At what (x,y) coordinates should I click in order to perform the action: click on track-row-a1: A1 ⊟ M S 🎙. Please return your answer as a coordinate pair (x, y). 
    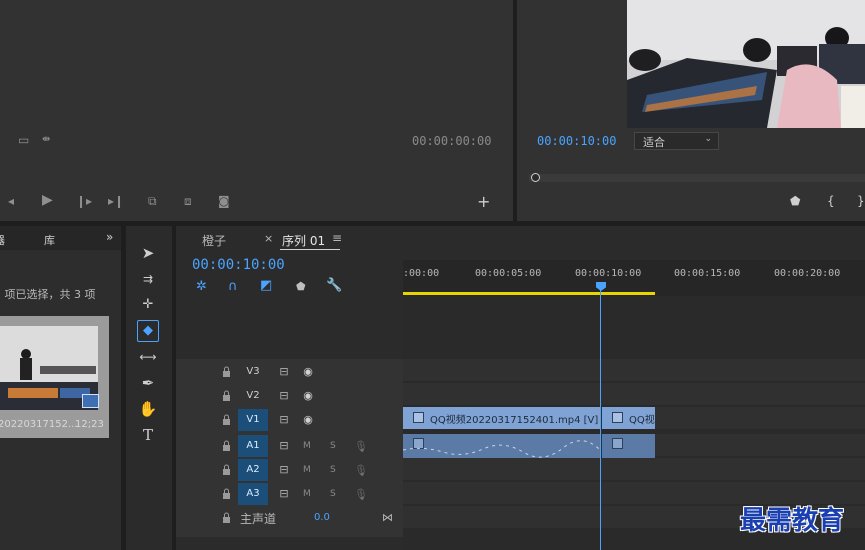
    Looking at the image, I should click on (289, 446).